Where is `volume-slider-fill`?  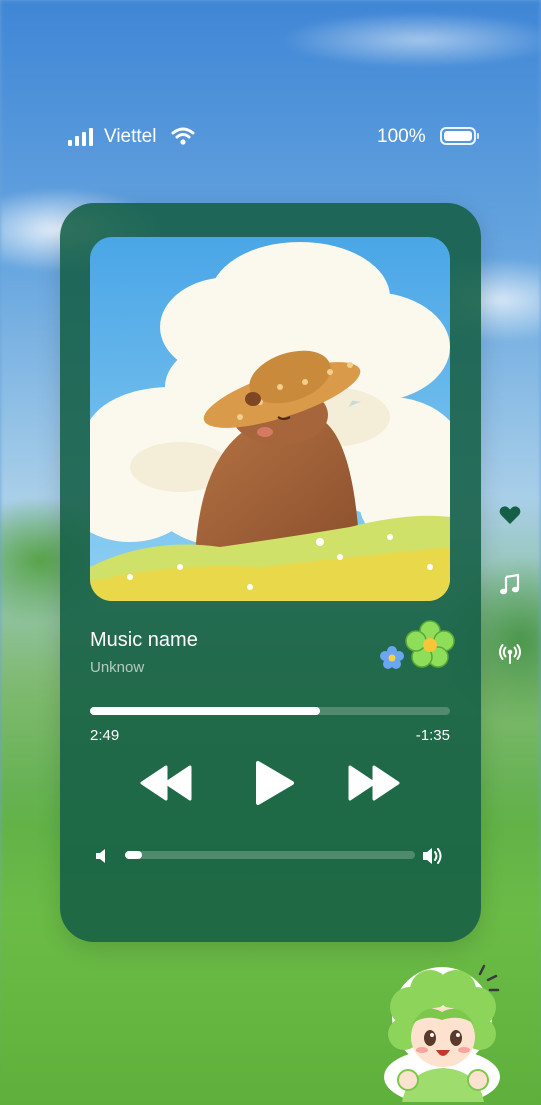 volume-slider-fill is located at coordinates (134, 855).